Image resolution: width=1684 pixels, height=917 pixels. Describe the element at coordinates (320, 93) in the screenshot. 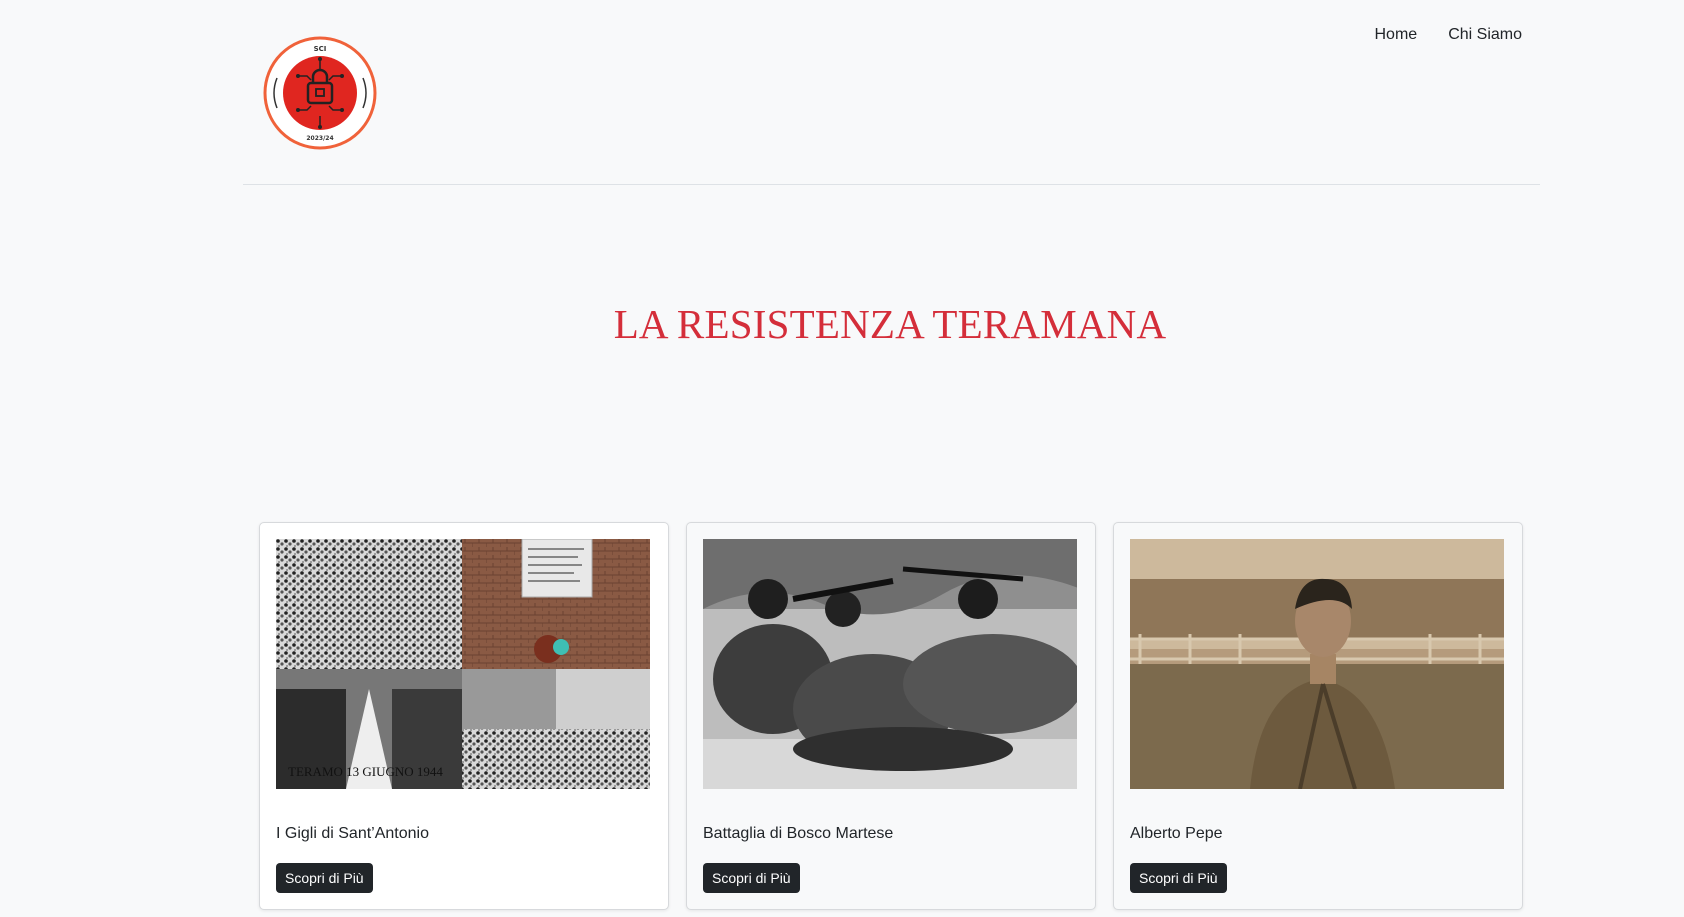

I see `school-logo: SCI 2023/24` at that location.